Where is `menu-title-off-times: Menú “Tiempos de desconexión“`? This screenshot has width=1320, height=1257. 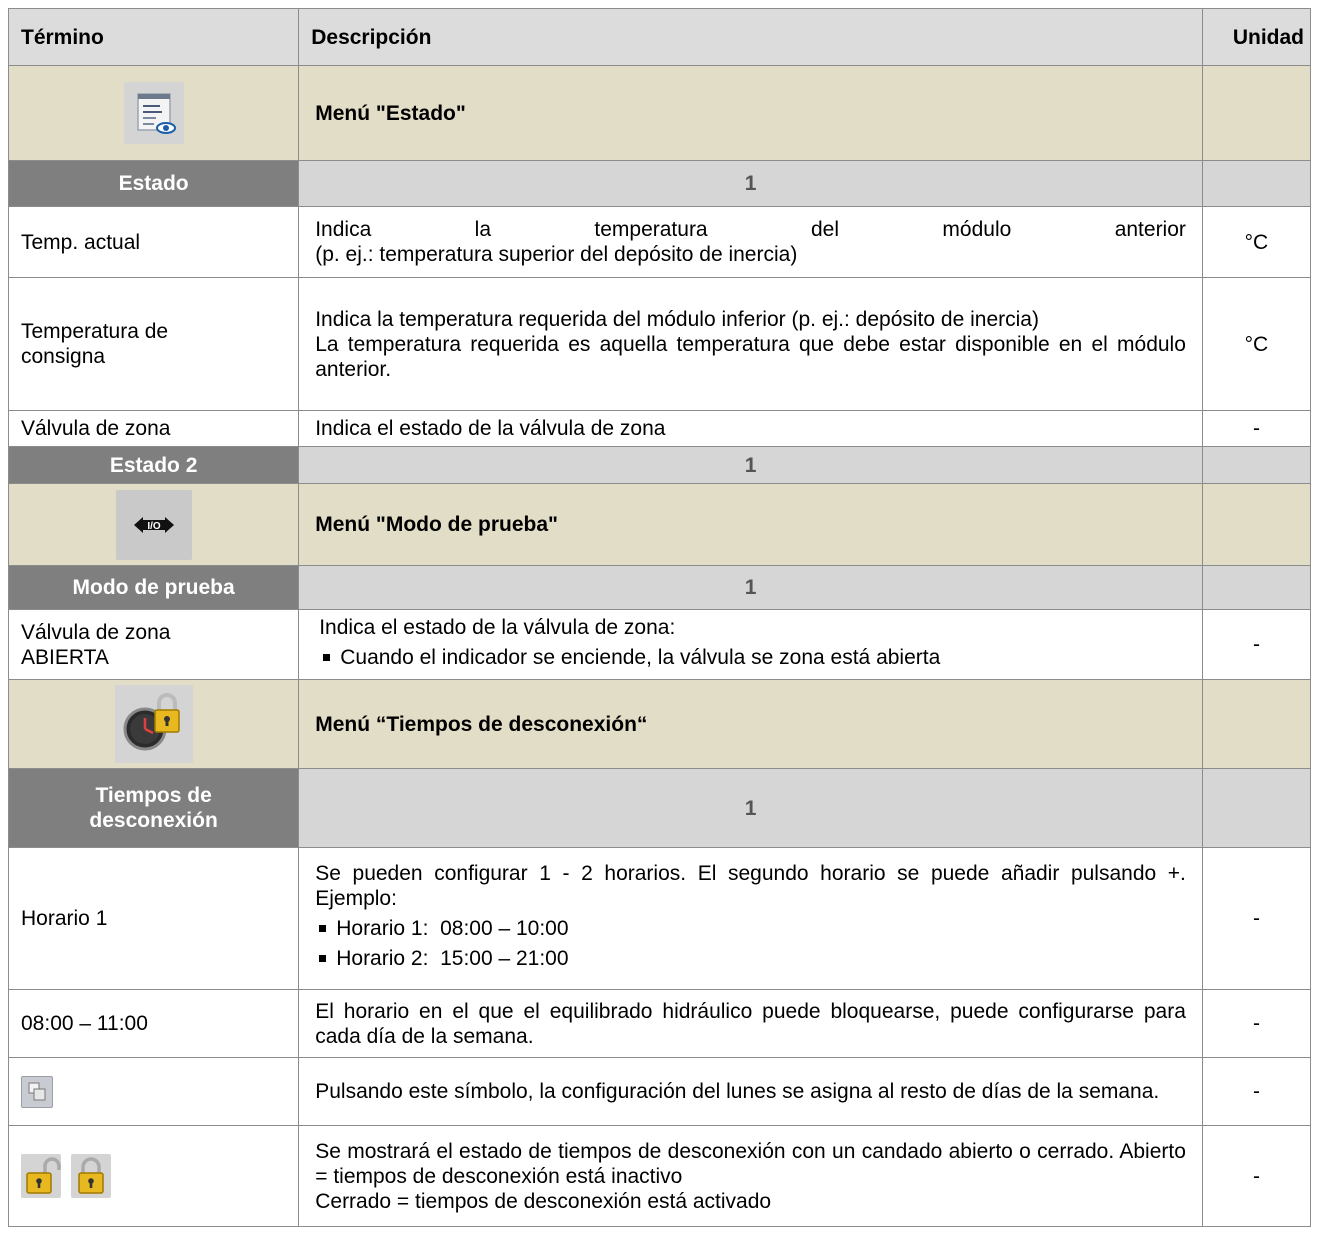 menu-title-off-times: Menú “Tiempos de desconexión“ is located at coordinates (750, 724).